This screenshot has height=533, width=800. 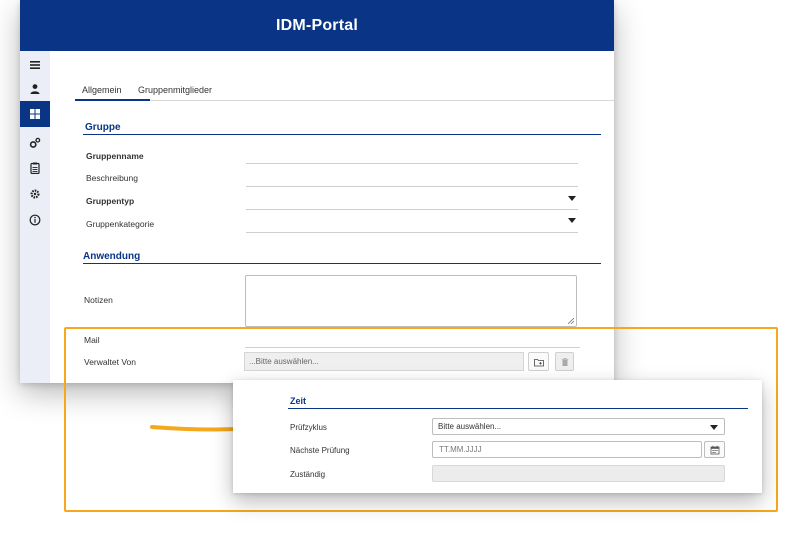 I want to click on date-picker-button, so click(x=714, y=449).